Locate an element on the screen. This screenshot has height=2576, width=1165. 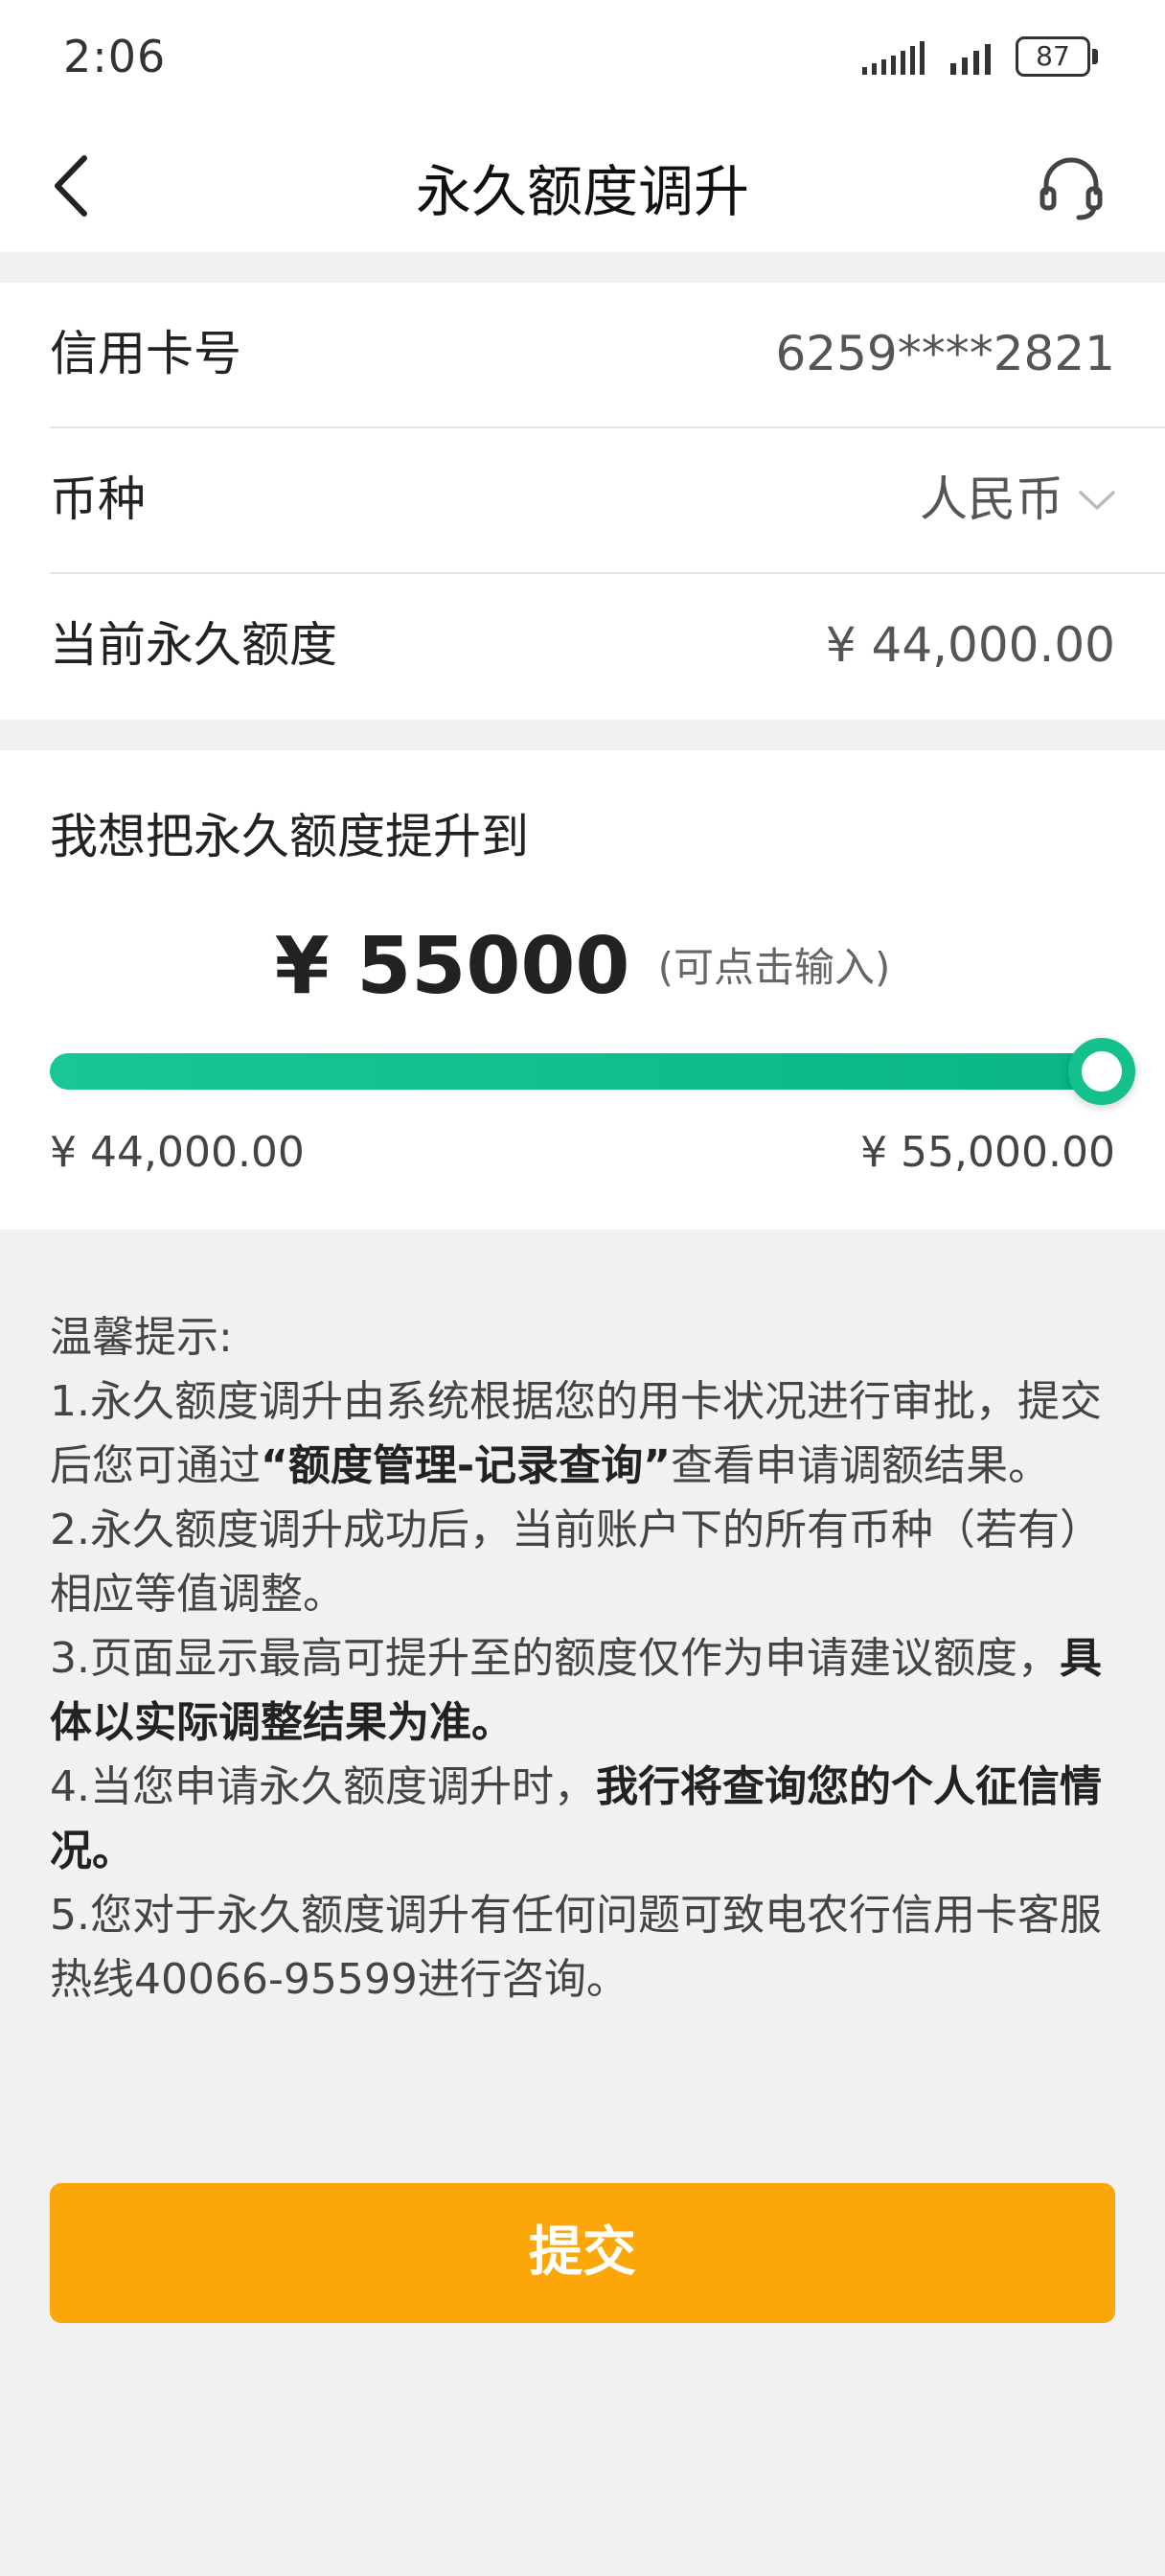
current-limit-row: 当前永久额度 ¥ 44,000.00 is located at coordinates (607, 647).